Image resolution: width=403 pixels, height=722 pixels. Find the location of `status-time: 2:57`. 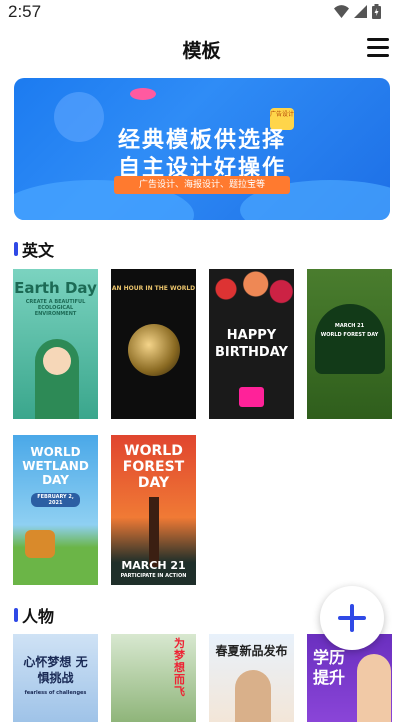

status-time: 2:57 is located at coordinates (25, 11).